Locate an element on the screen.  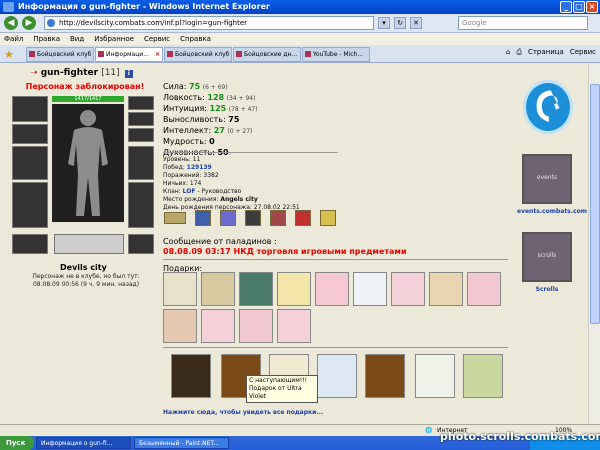
scroll-thumb is located at coordinates (595, 204).